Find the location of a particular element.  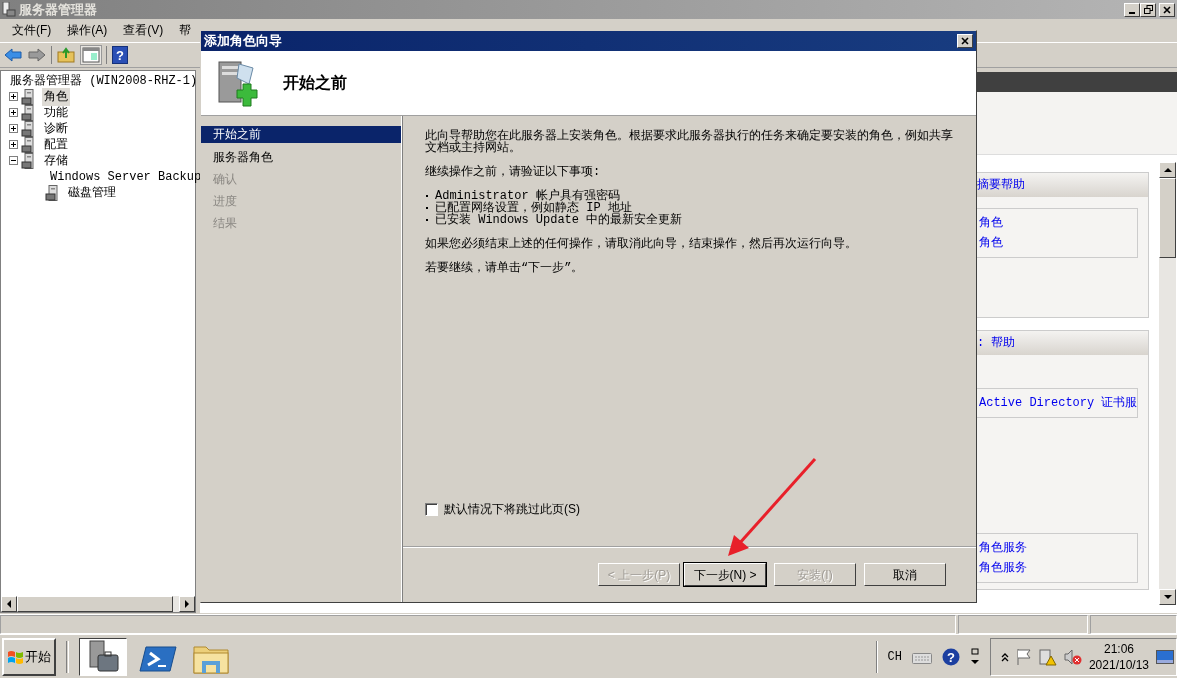

flag-icon is located at coordinates (1023, 656).